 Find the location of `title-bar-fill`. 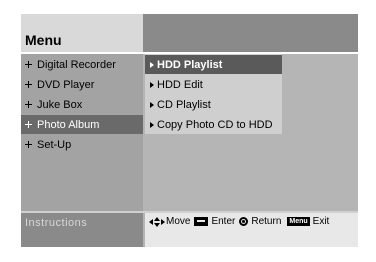

title-bar-fill is located at coordinates (250, 33).